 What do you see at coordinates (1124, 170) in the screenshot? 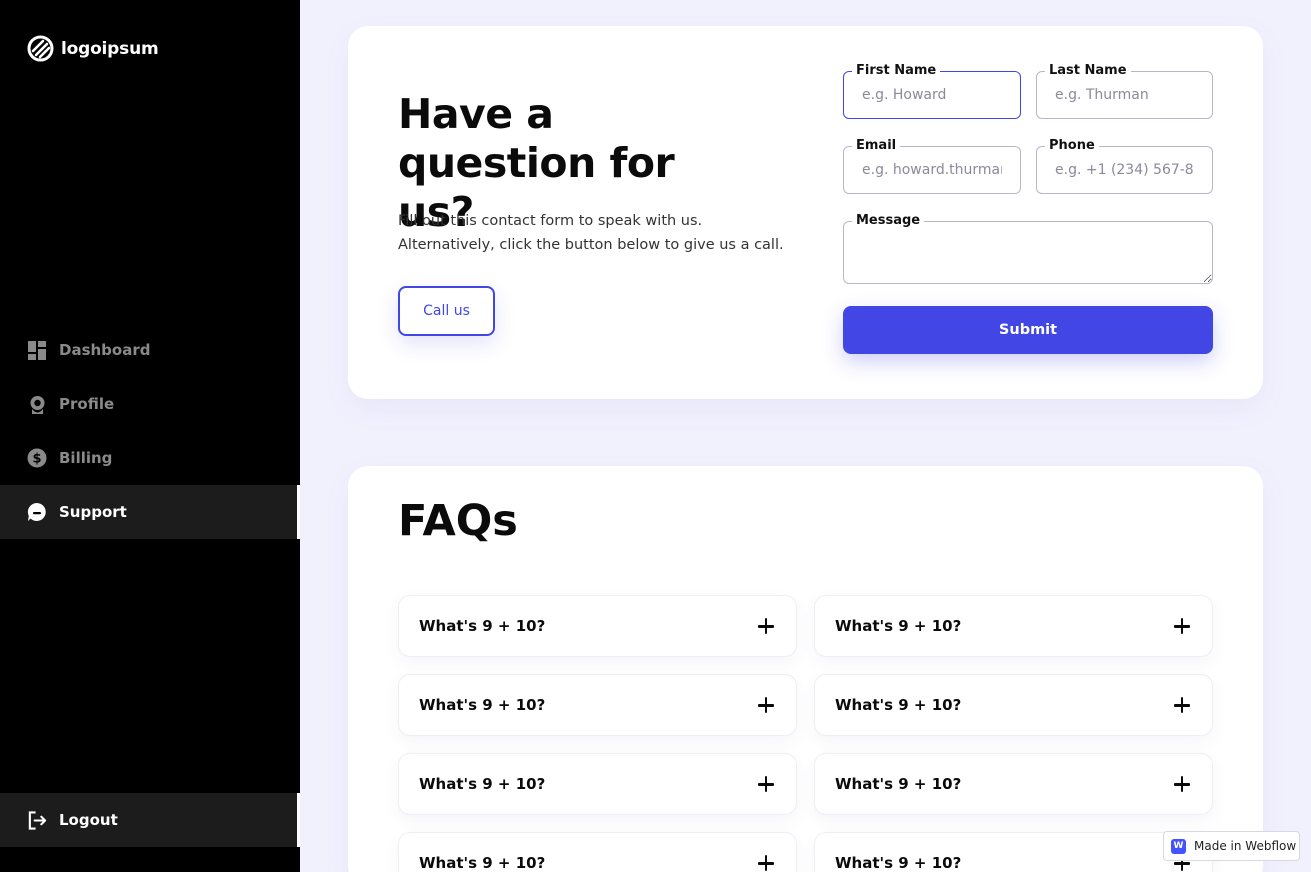
I see `phone-input` at bounding box center [1124, 170].